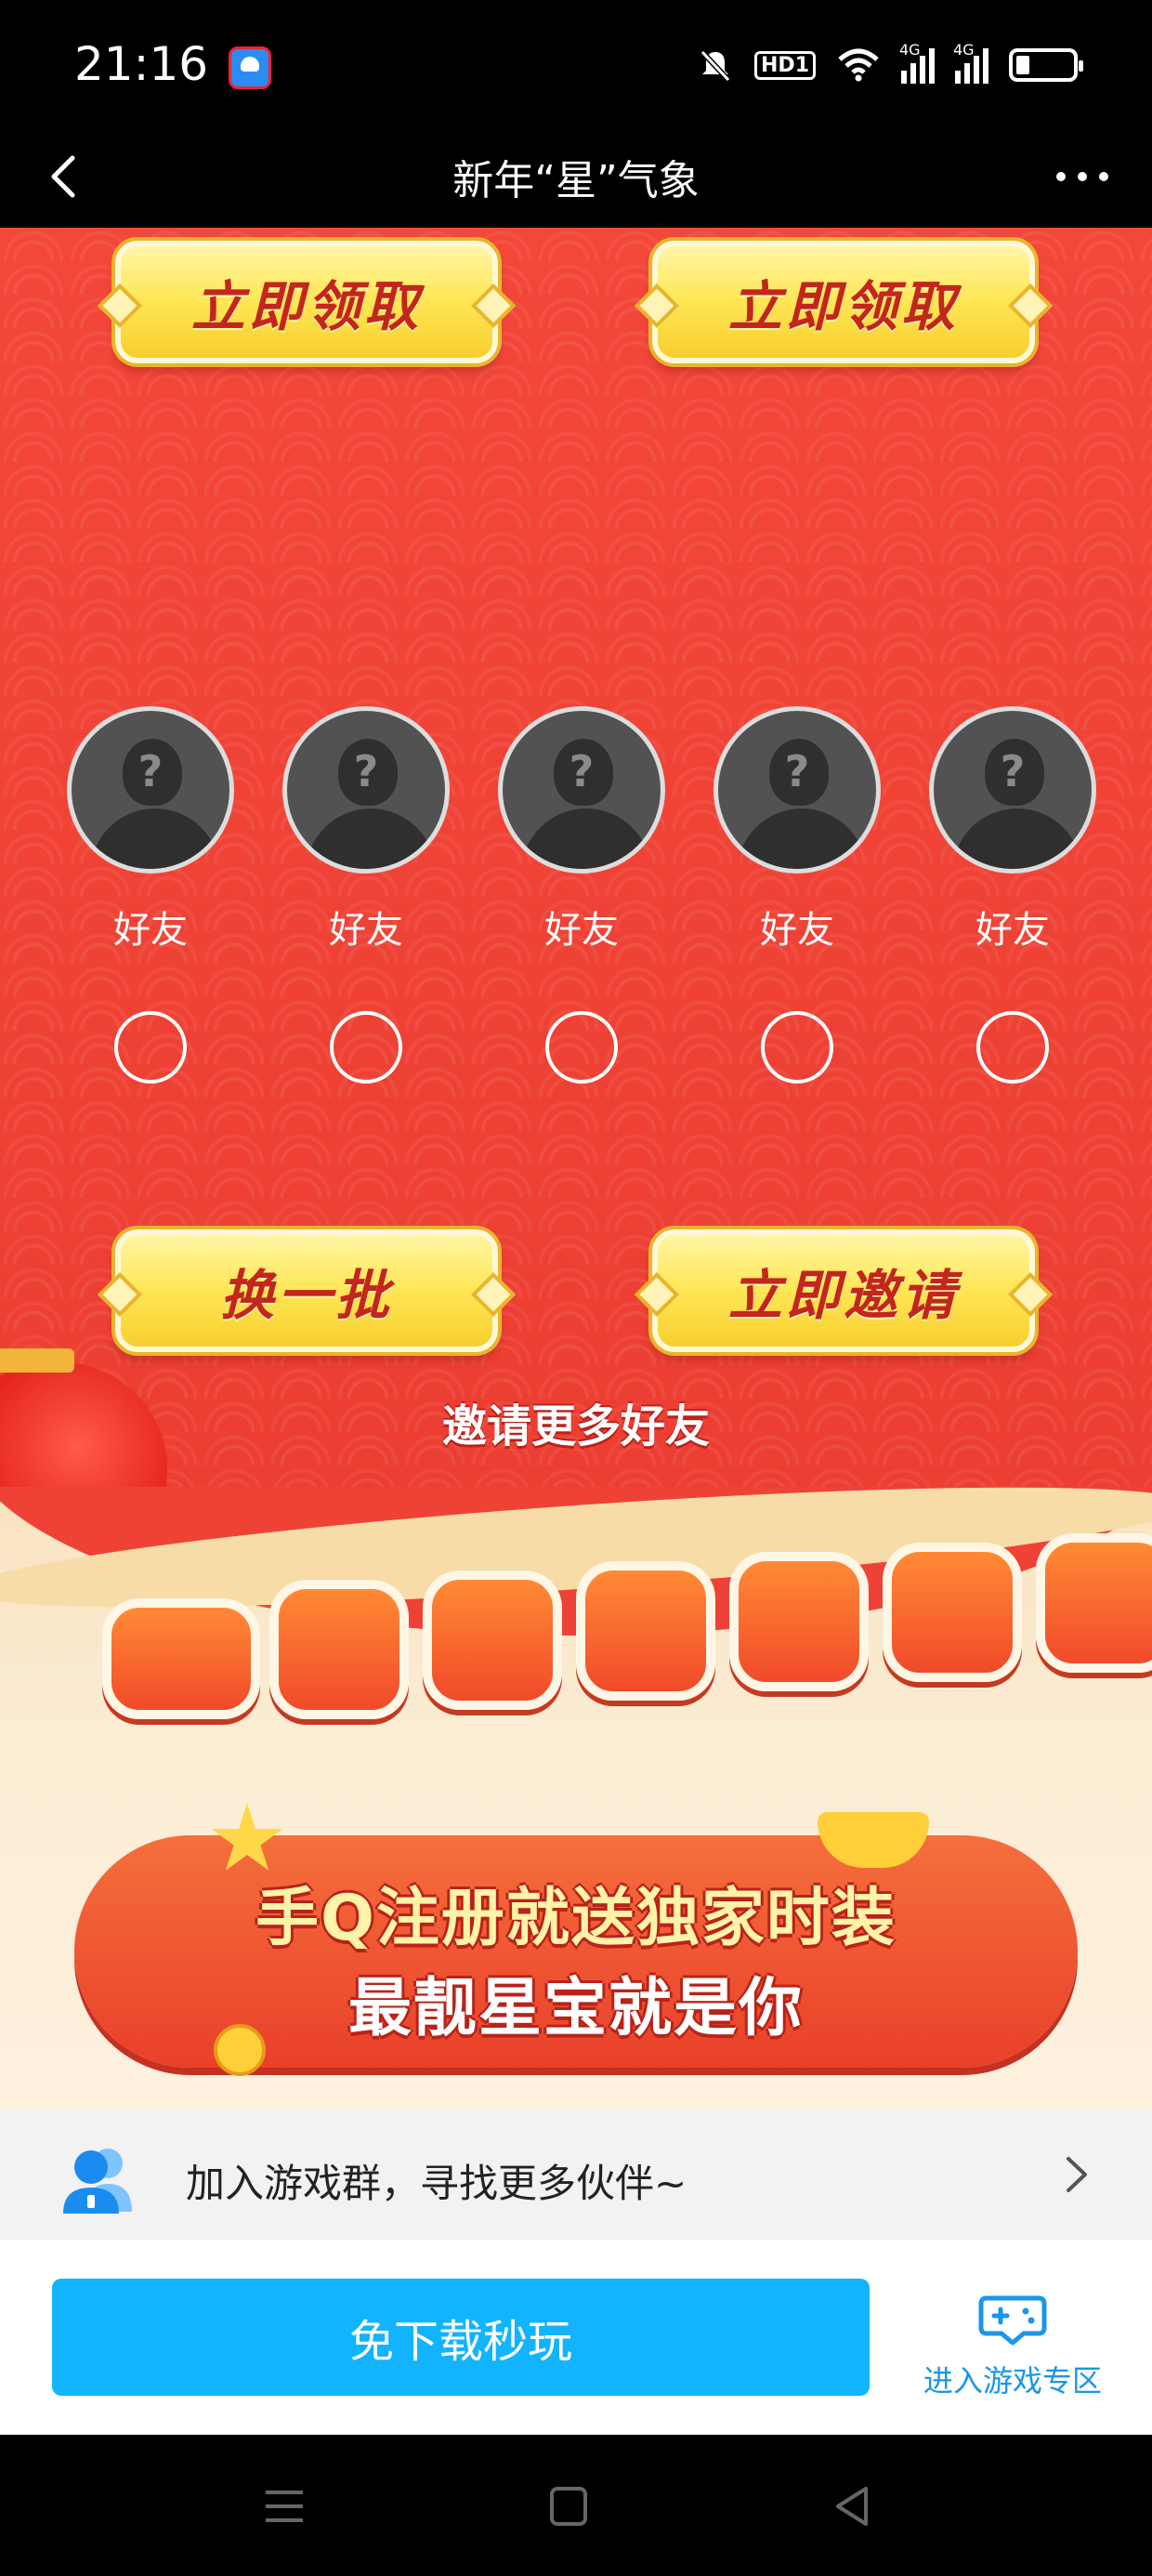 This screenshot has width=1152, height=2576. I want to click on game-zone-label: 进入游戏专区, so click(1012, 2381).